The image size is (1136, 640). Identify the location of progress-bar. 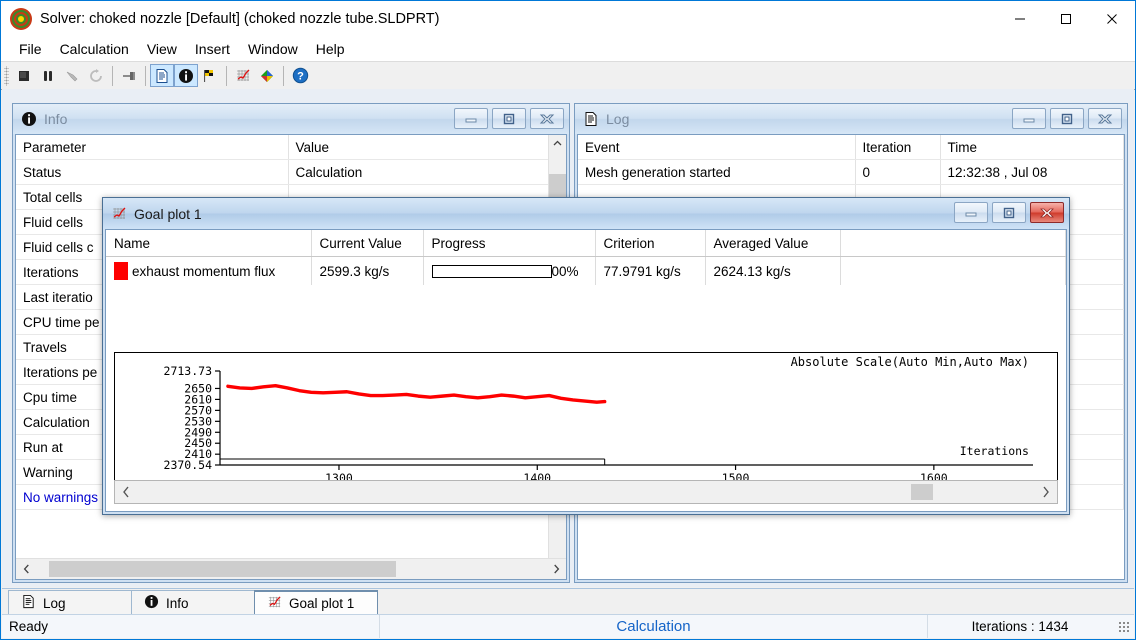
(491, 271).